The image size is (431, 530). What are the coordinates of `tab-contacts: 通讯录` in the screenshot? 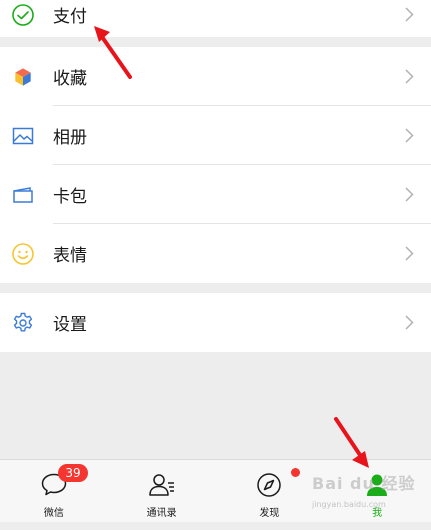 It's located at (162, 491).